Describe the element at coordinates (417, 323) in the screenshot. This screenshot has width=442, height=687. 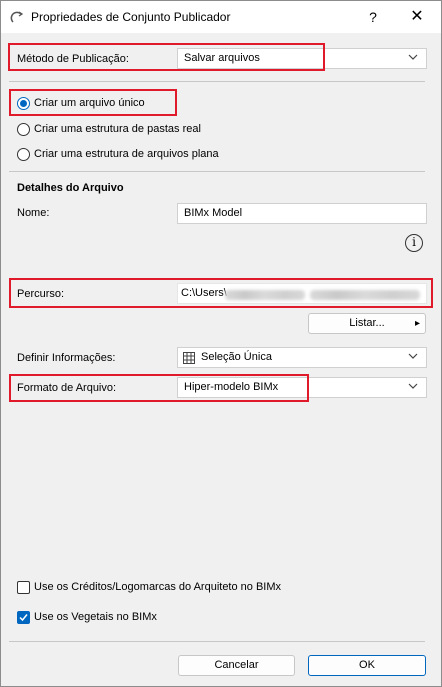
I see `chevron-right-icon: ▸` at that location.